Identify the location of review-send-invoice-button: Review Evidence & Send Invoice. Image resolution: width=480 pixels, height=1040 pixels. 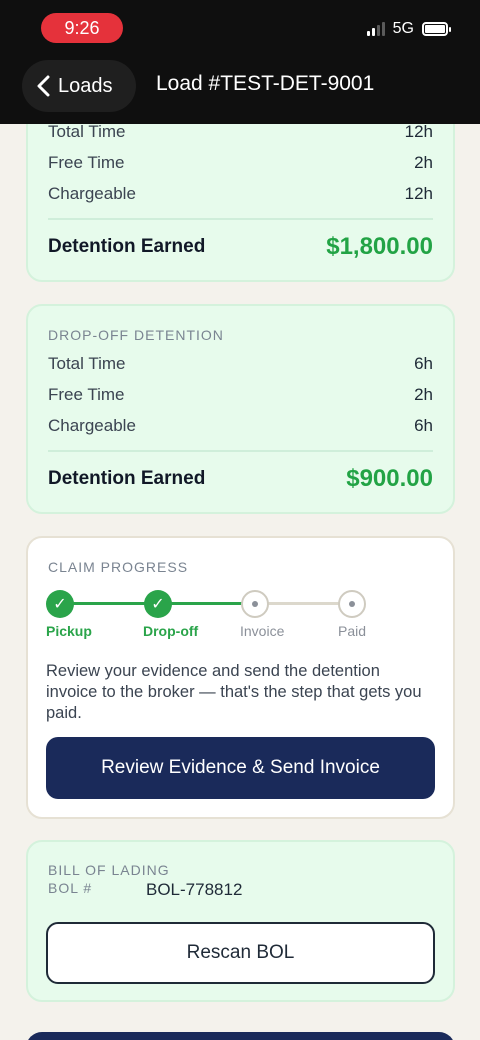
(240, 768).